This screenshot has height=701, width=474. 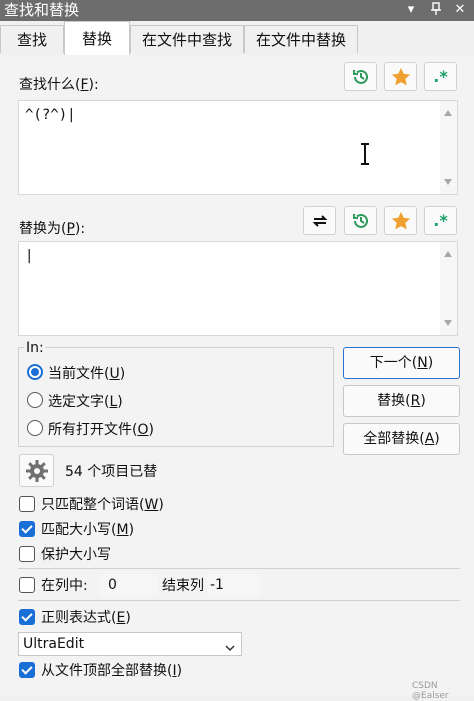 I want to click on find-scrollbar, so click(x=448, y=147).